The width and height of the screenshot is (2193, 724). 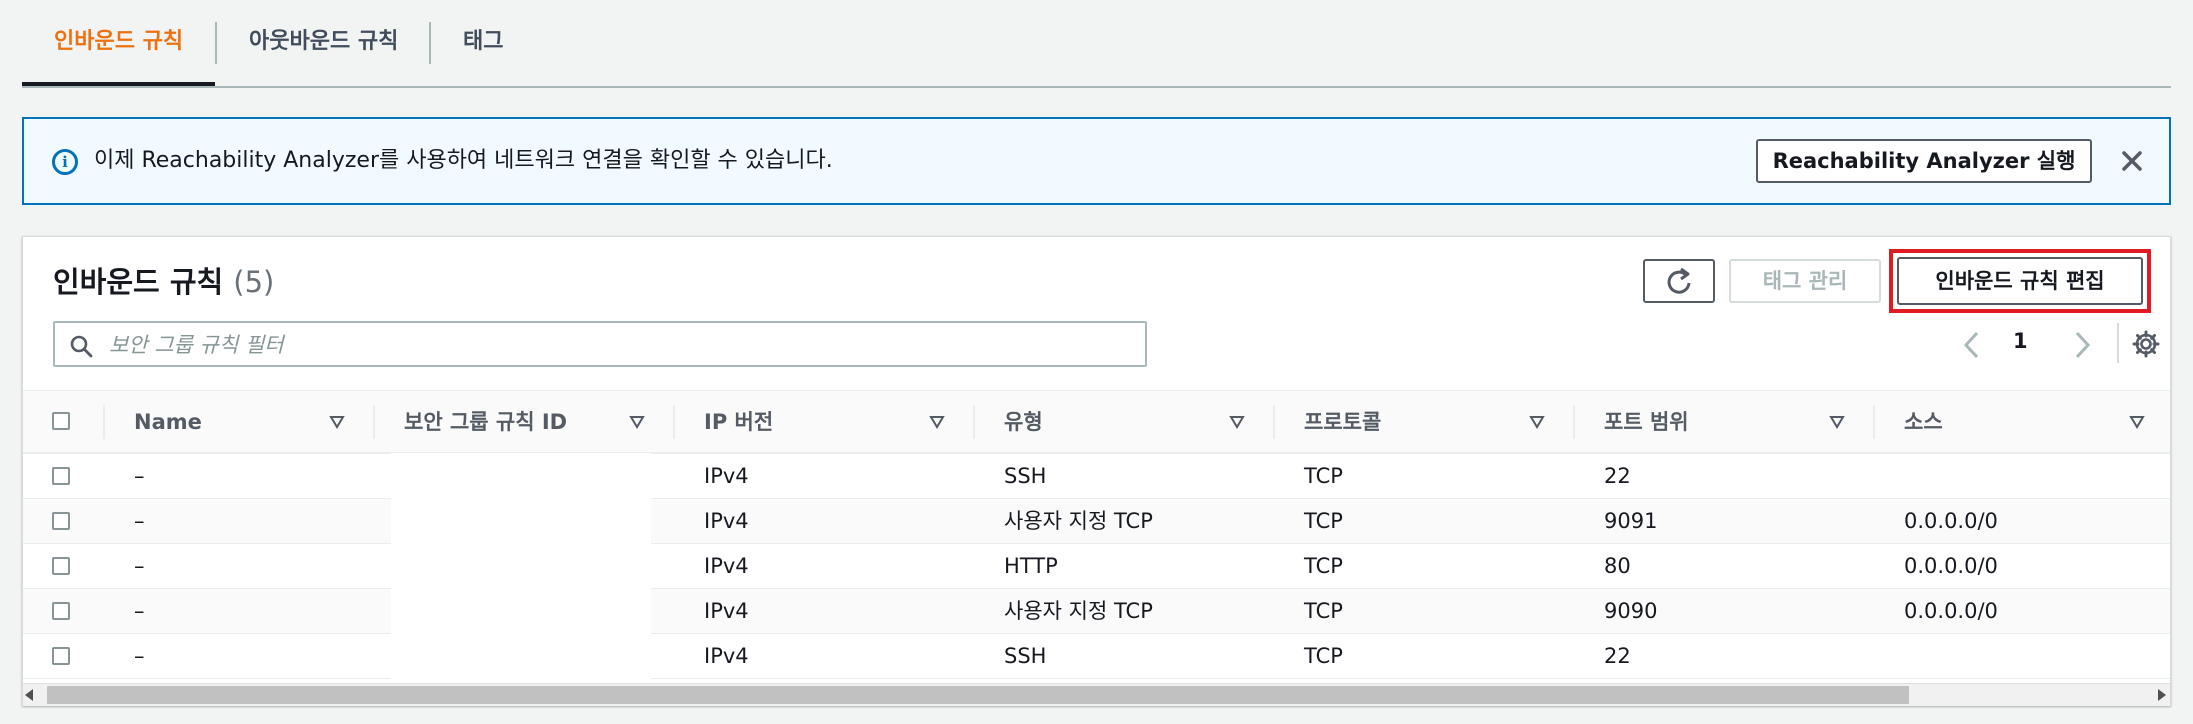 I want to click on table-row: – IPv4 사용자 지정 TCP TCP 9090 0.0.0.0/0, so click(x=1096, y=611).